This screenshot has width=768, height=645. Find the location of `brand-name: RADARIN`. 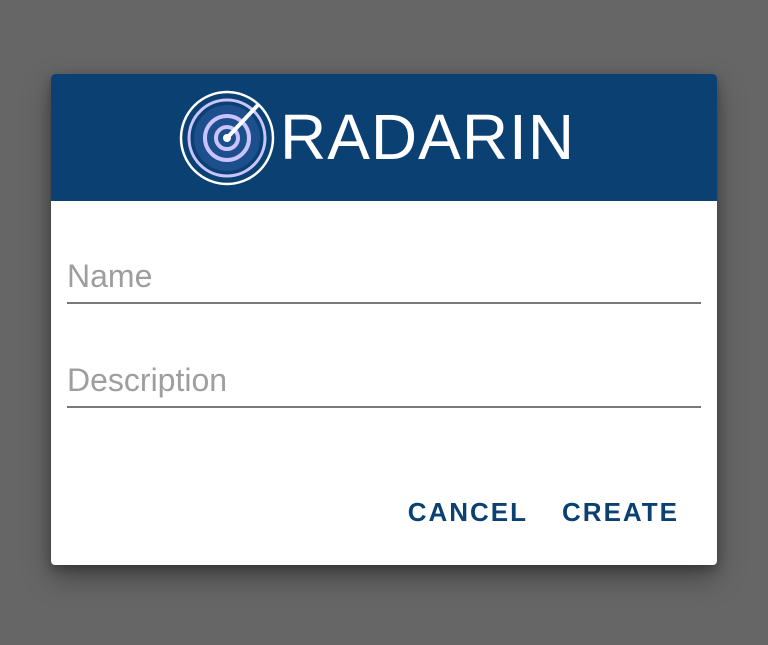

brand-name: RADARIN is located at coordinates (428, 137).